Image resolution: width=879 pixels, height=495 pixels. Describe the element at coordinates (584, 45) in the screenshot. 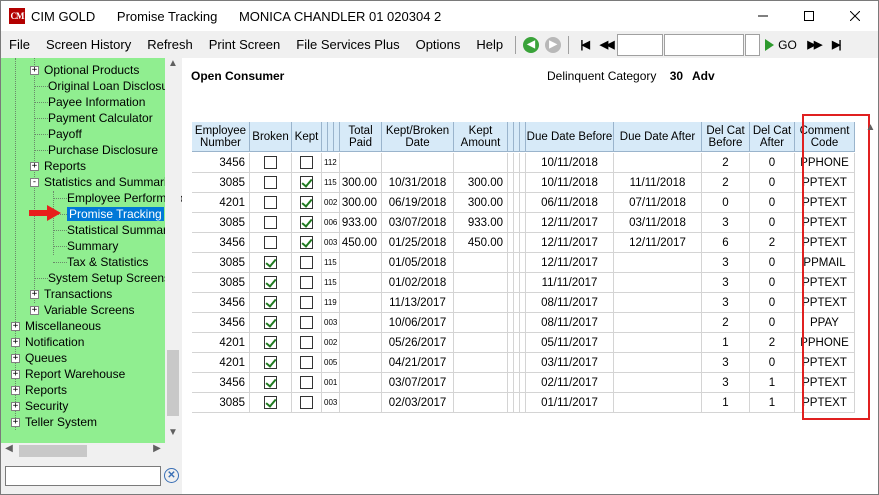

I see `first-record-icon: |◀` at that location.